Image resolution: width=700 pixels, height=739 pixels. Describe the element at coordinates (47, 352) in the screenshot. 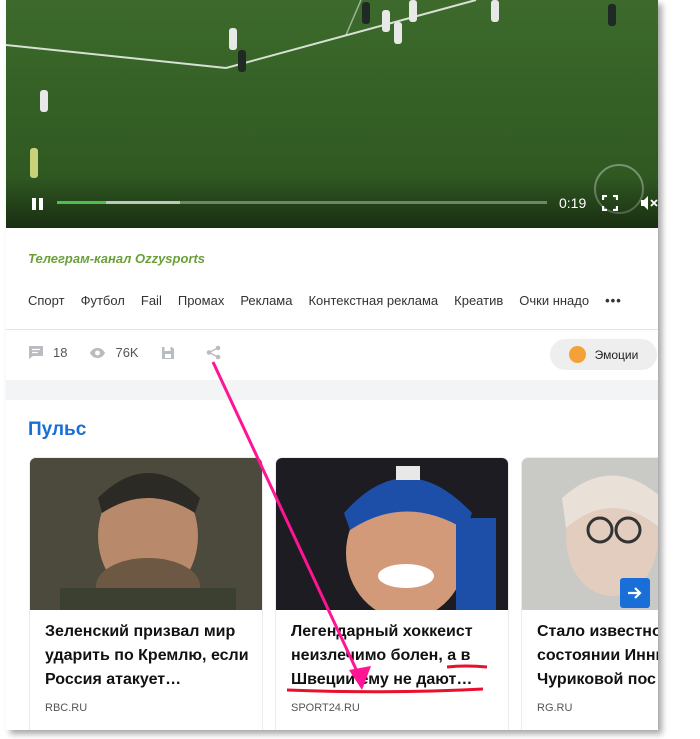

I see `comments-stat: 18` at that location.